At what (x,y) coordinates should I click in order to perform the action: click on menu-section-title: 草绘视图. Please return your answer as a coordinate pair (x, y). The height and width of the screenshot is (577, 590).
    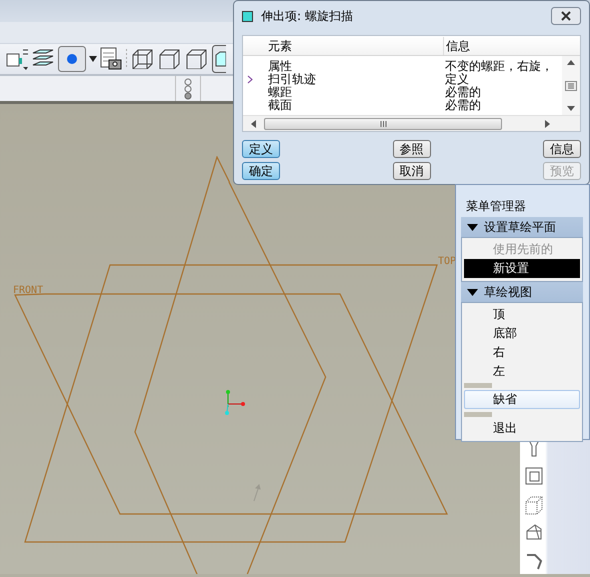
    Looking at the image, I should click on (508, 292).